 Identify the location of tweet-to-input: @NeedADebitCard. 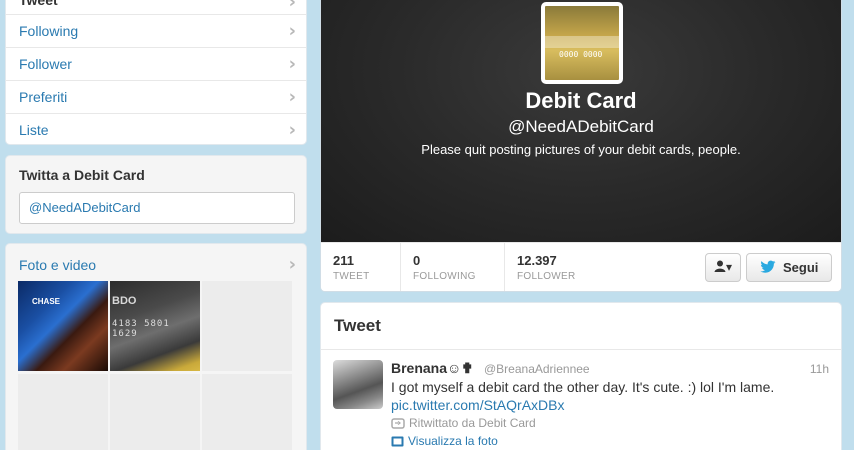
(157, 208).